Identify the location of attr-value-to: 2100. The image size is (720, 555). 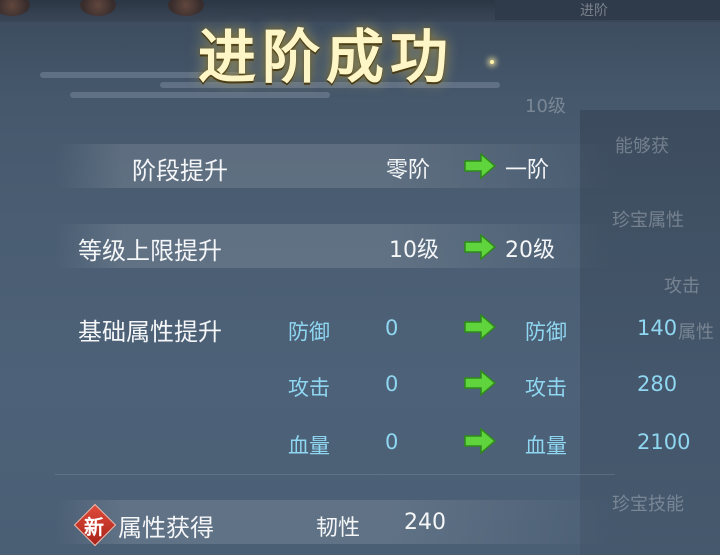
(664, 442).